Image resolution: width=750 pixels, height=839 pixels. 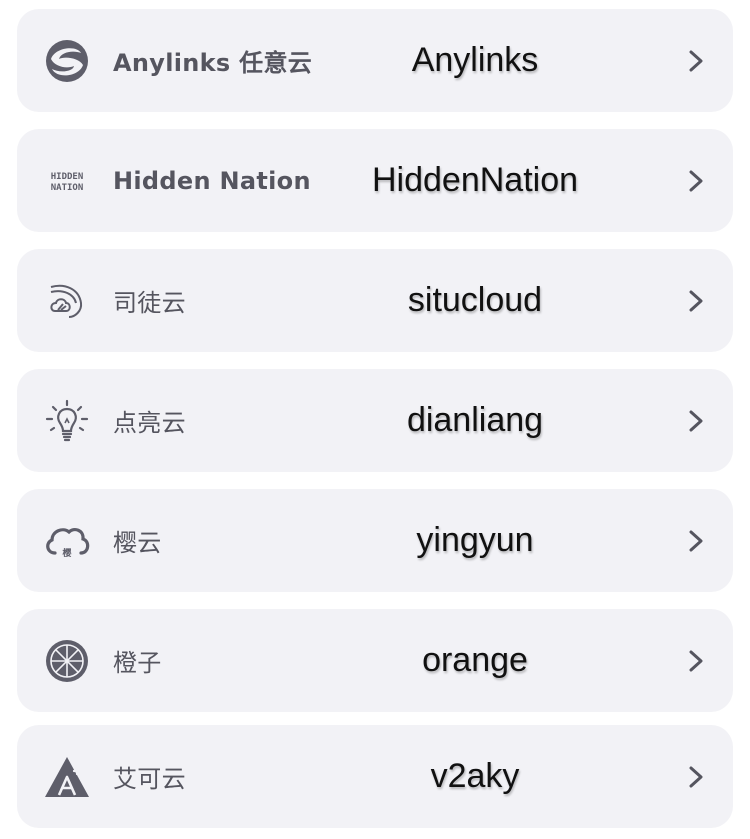 I want to click on provider-code: situcloud, so click(x=475, y=300).